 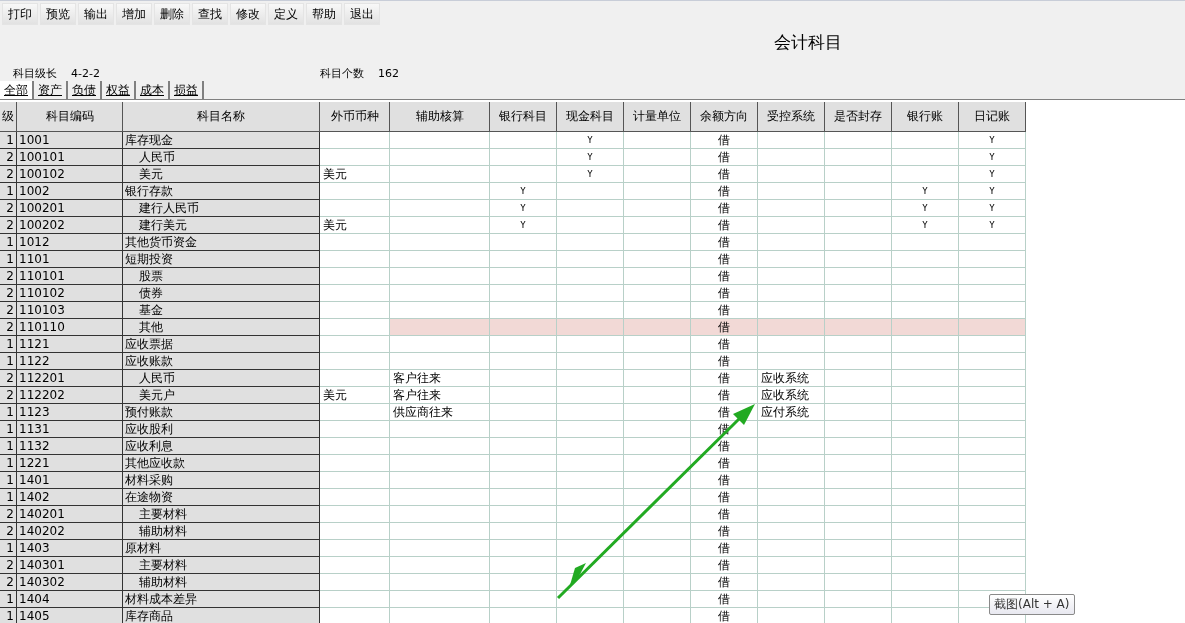 What do you see at coordinates (341, 73) in the screenshot?
I see `count-label: 科目个数` at bounding box center [341, 73].